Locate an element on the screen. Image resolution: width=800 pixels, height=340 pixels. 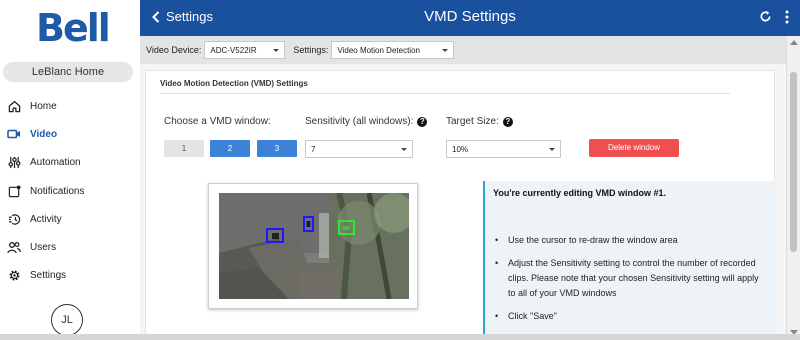
target-size-value: 10% is located at coordinates (460, 149).